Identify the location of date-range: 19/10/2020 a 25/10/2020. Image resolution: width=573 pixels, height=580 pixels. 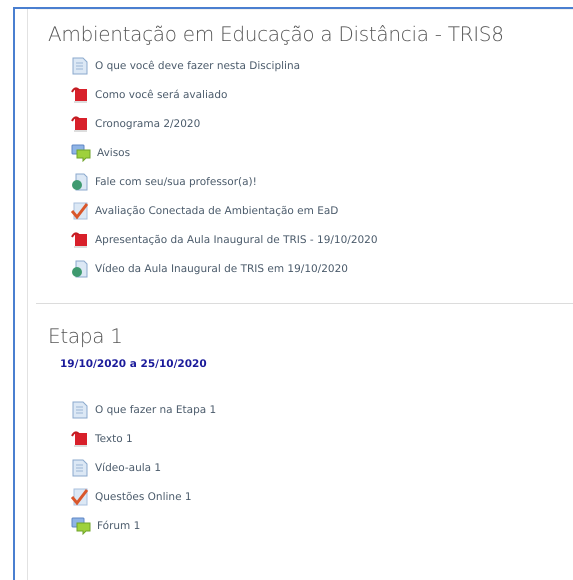
(134, 364).